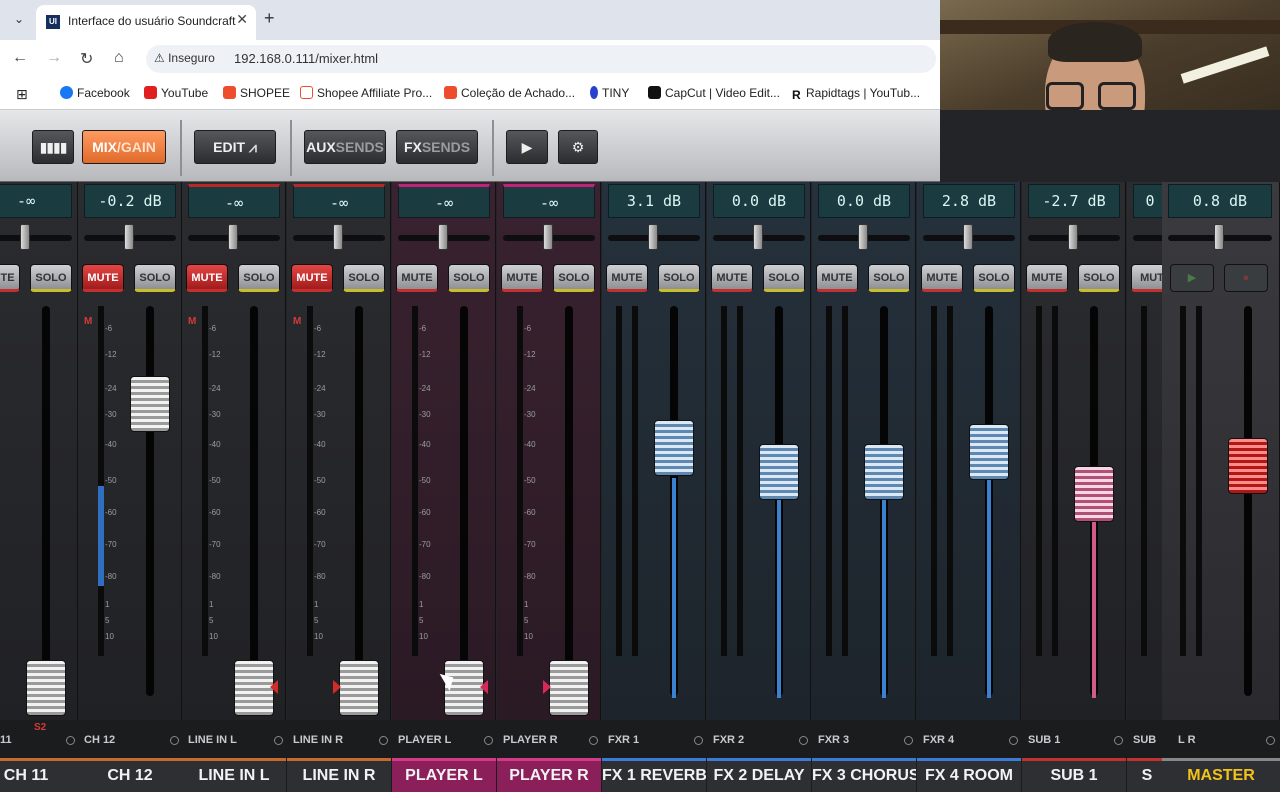 This screenshot has width=1280, height=792. I want to click on edit-button: EDIT ⩘, so click(235, 147).